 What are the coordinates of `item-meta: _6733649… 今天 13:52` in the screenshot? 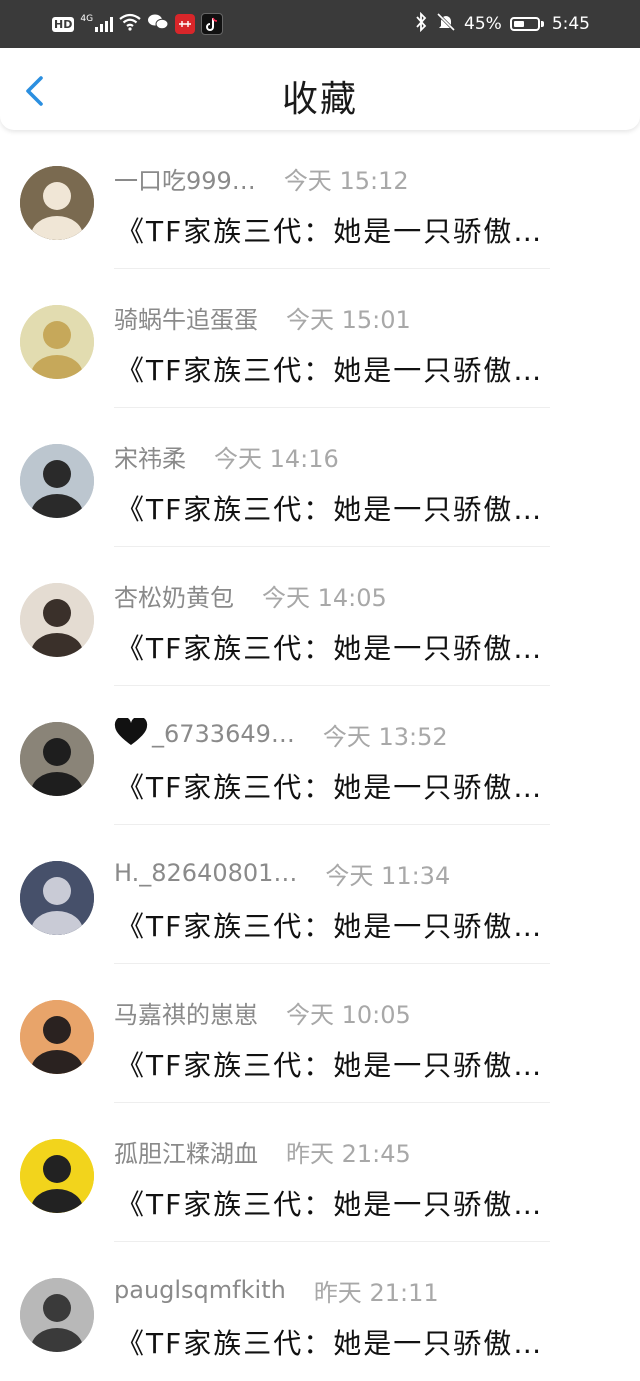 It's located at (281, 733).